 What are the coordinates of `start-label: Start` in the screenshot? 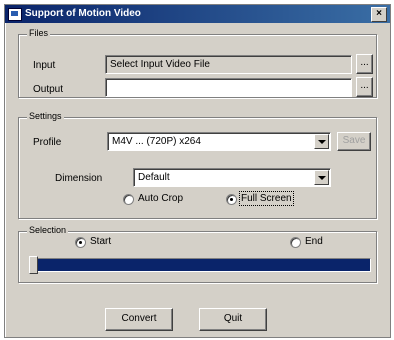 It's located at (100, 241).